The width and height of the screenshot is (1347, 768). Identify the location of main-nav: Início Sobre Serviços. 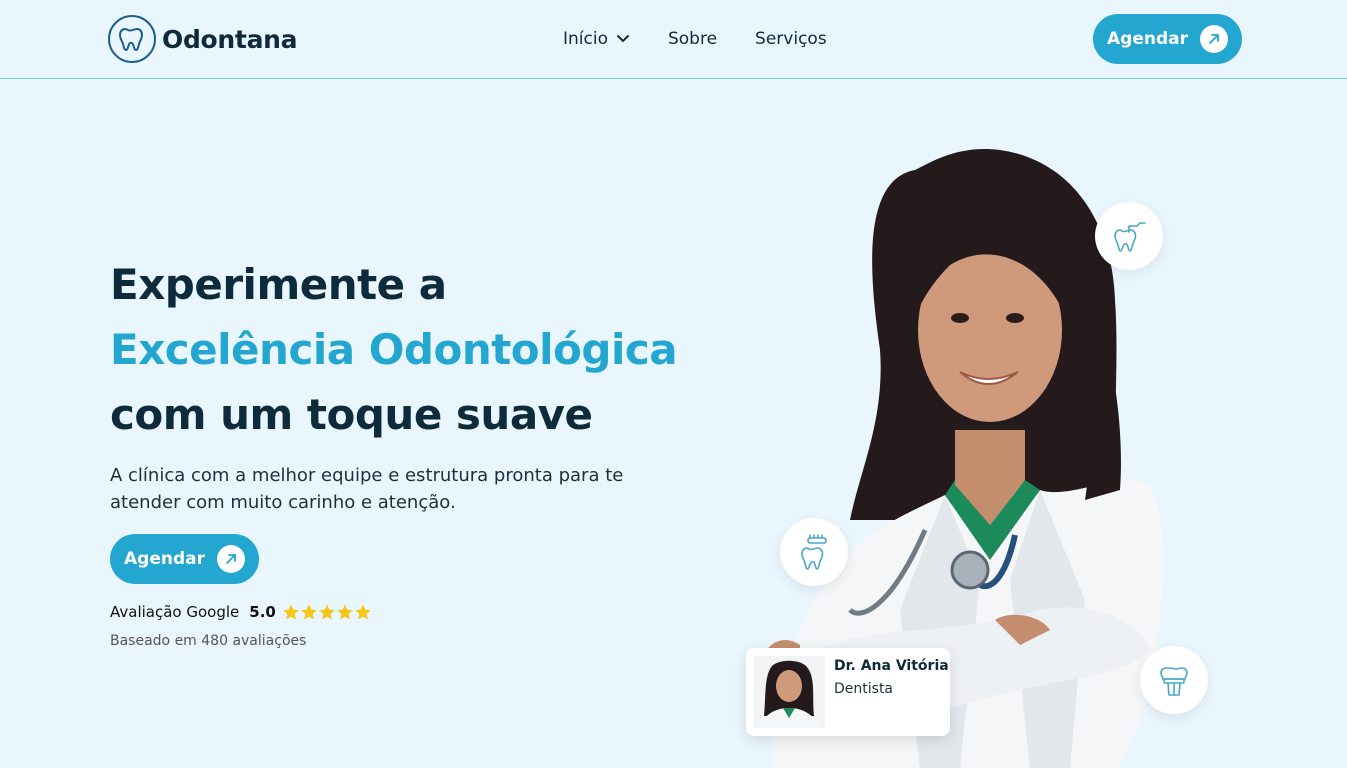
(695, 39).